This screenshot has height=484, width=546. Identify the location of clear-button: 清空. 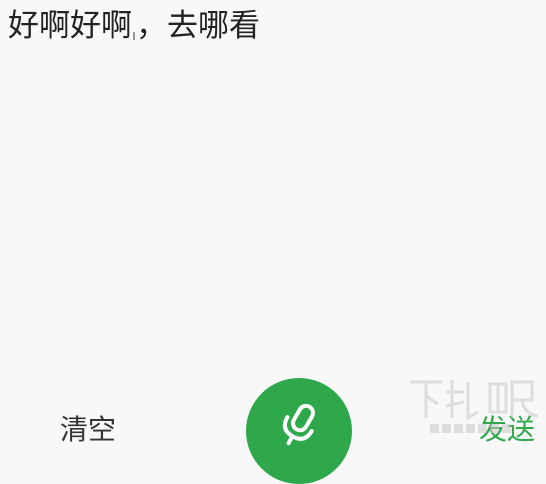
(88, 430).